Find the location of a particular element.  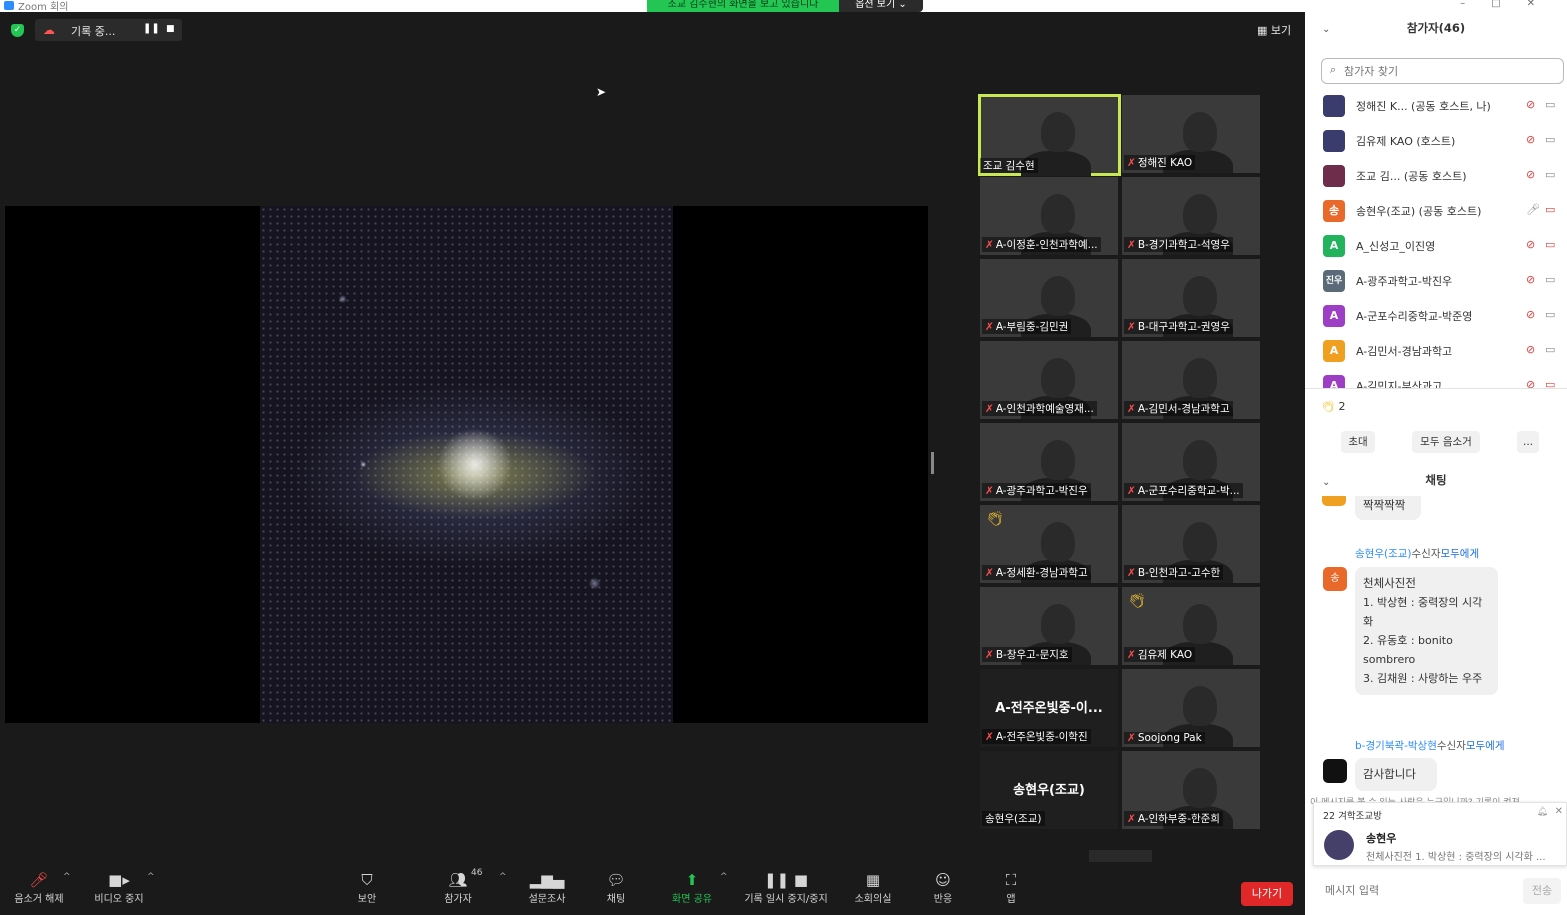

video-tile: ✗ 정해진 KAO is located at coordinates (1191, 134).